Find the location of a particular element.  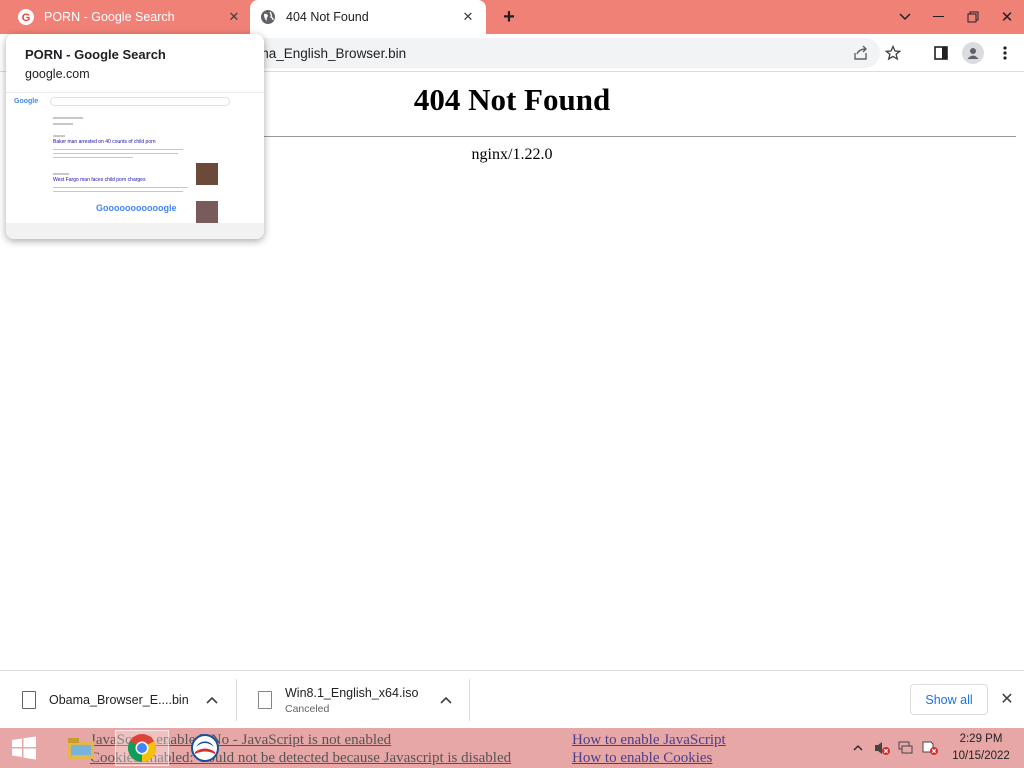

folder-icon is located at coordinates (81, 748).